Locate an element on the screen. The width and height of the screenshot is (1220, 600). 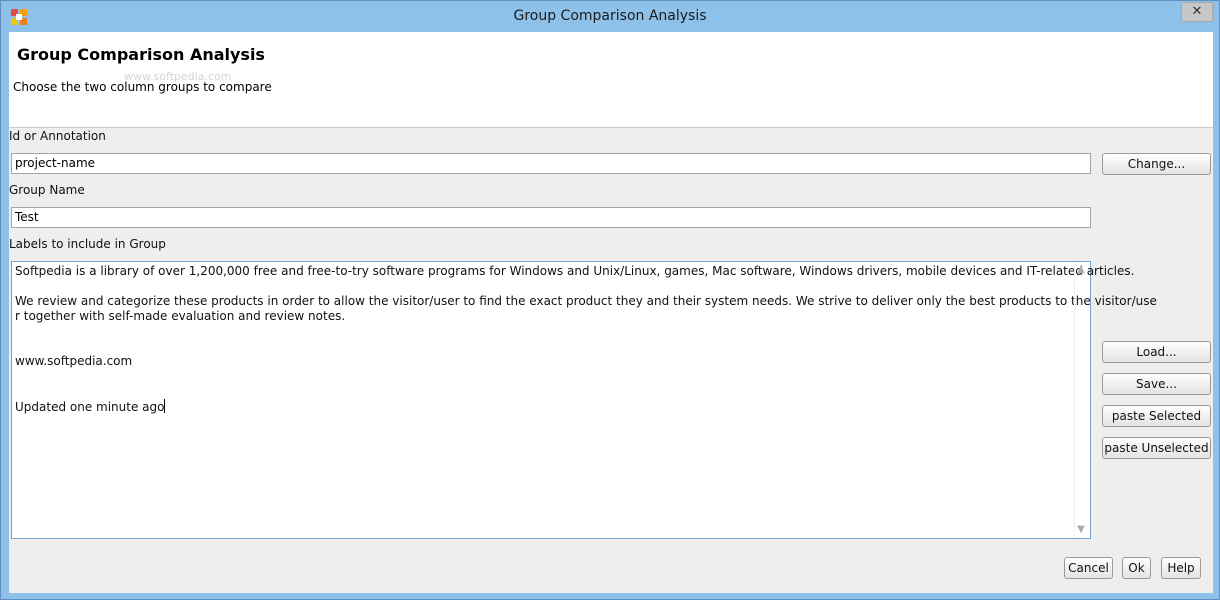
scroll-up-icon: ▲ is located at coordinates (1081, 270).